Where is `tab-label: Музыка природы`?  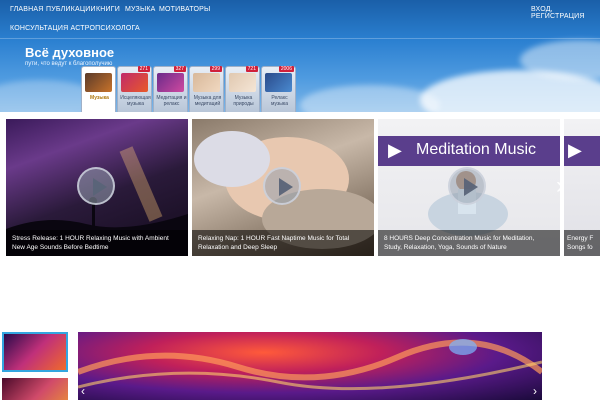 tab-label: Музыка природы is located at coordinates (243, 101).